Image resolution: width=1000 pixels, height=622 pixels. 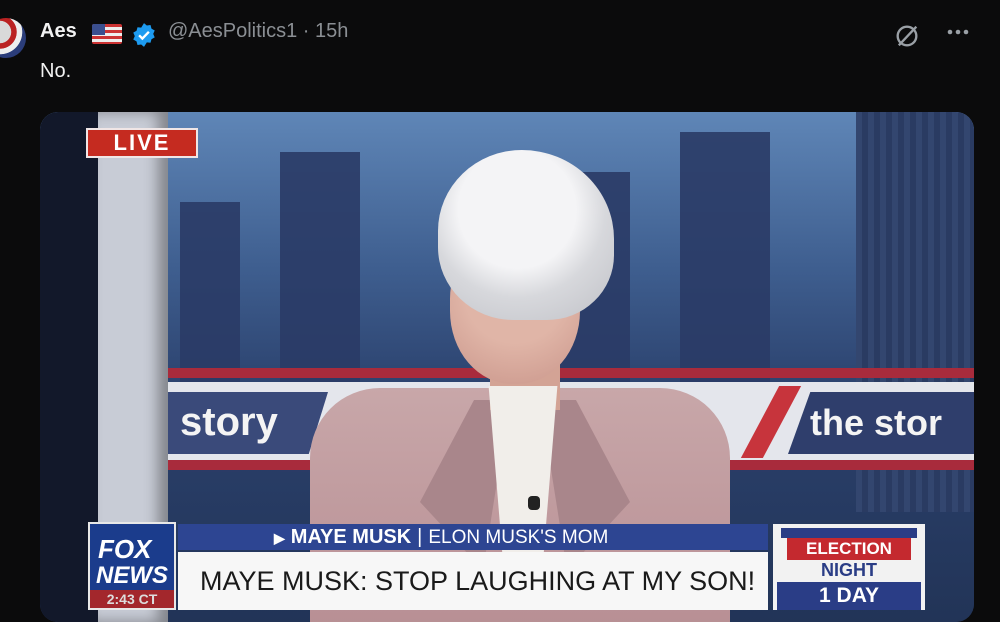 I want to click on election-top-strip, so click(x=849, y=533).